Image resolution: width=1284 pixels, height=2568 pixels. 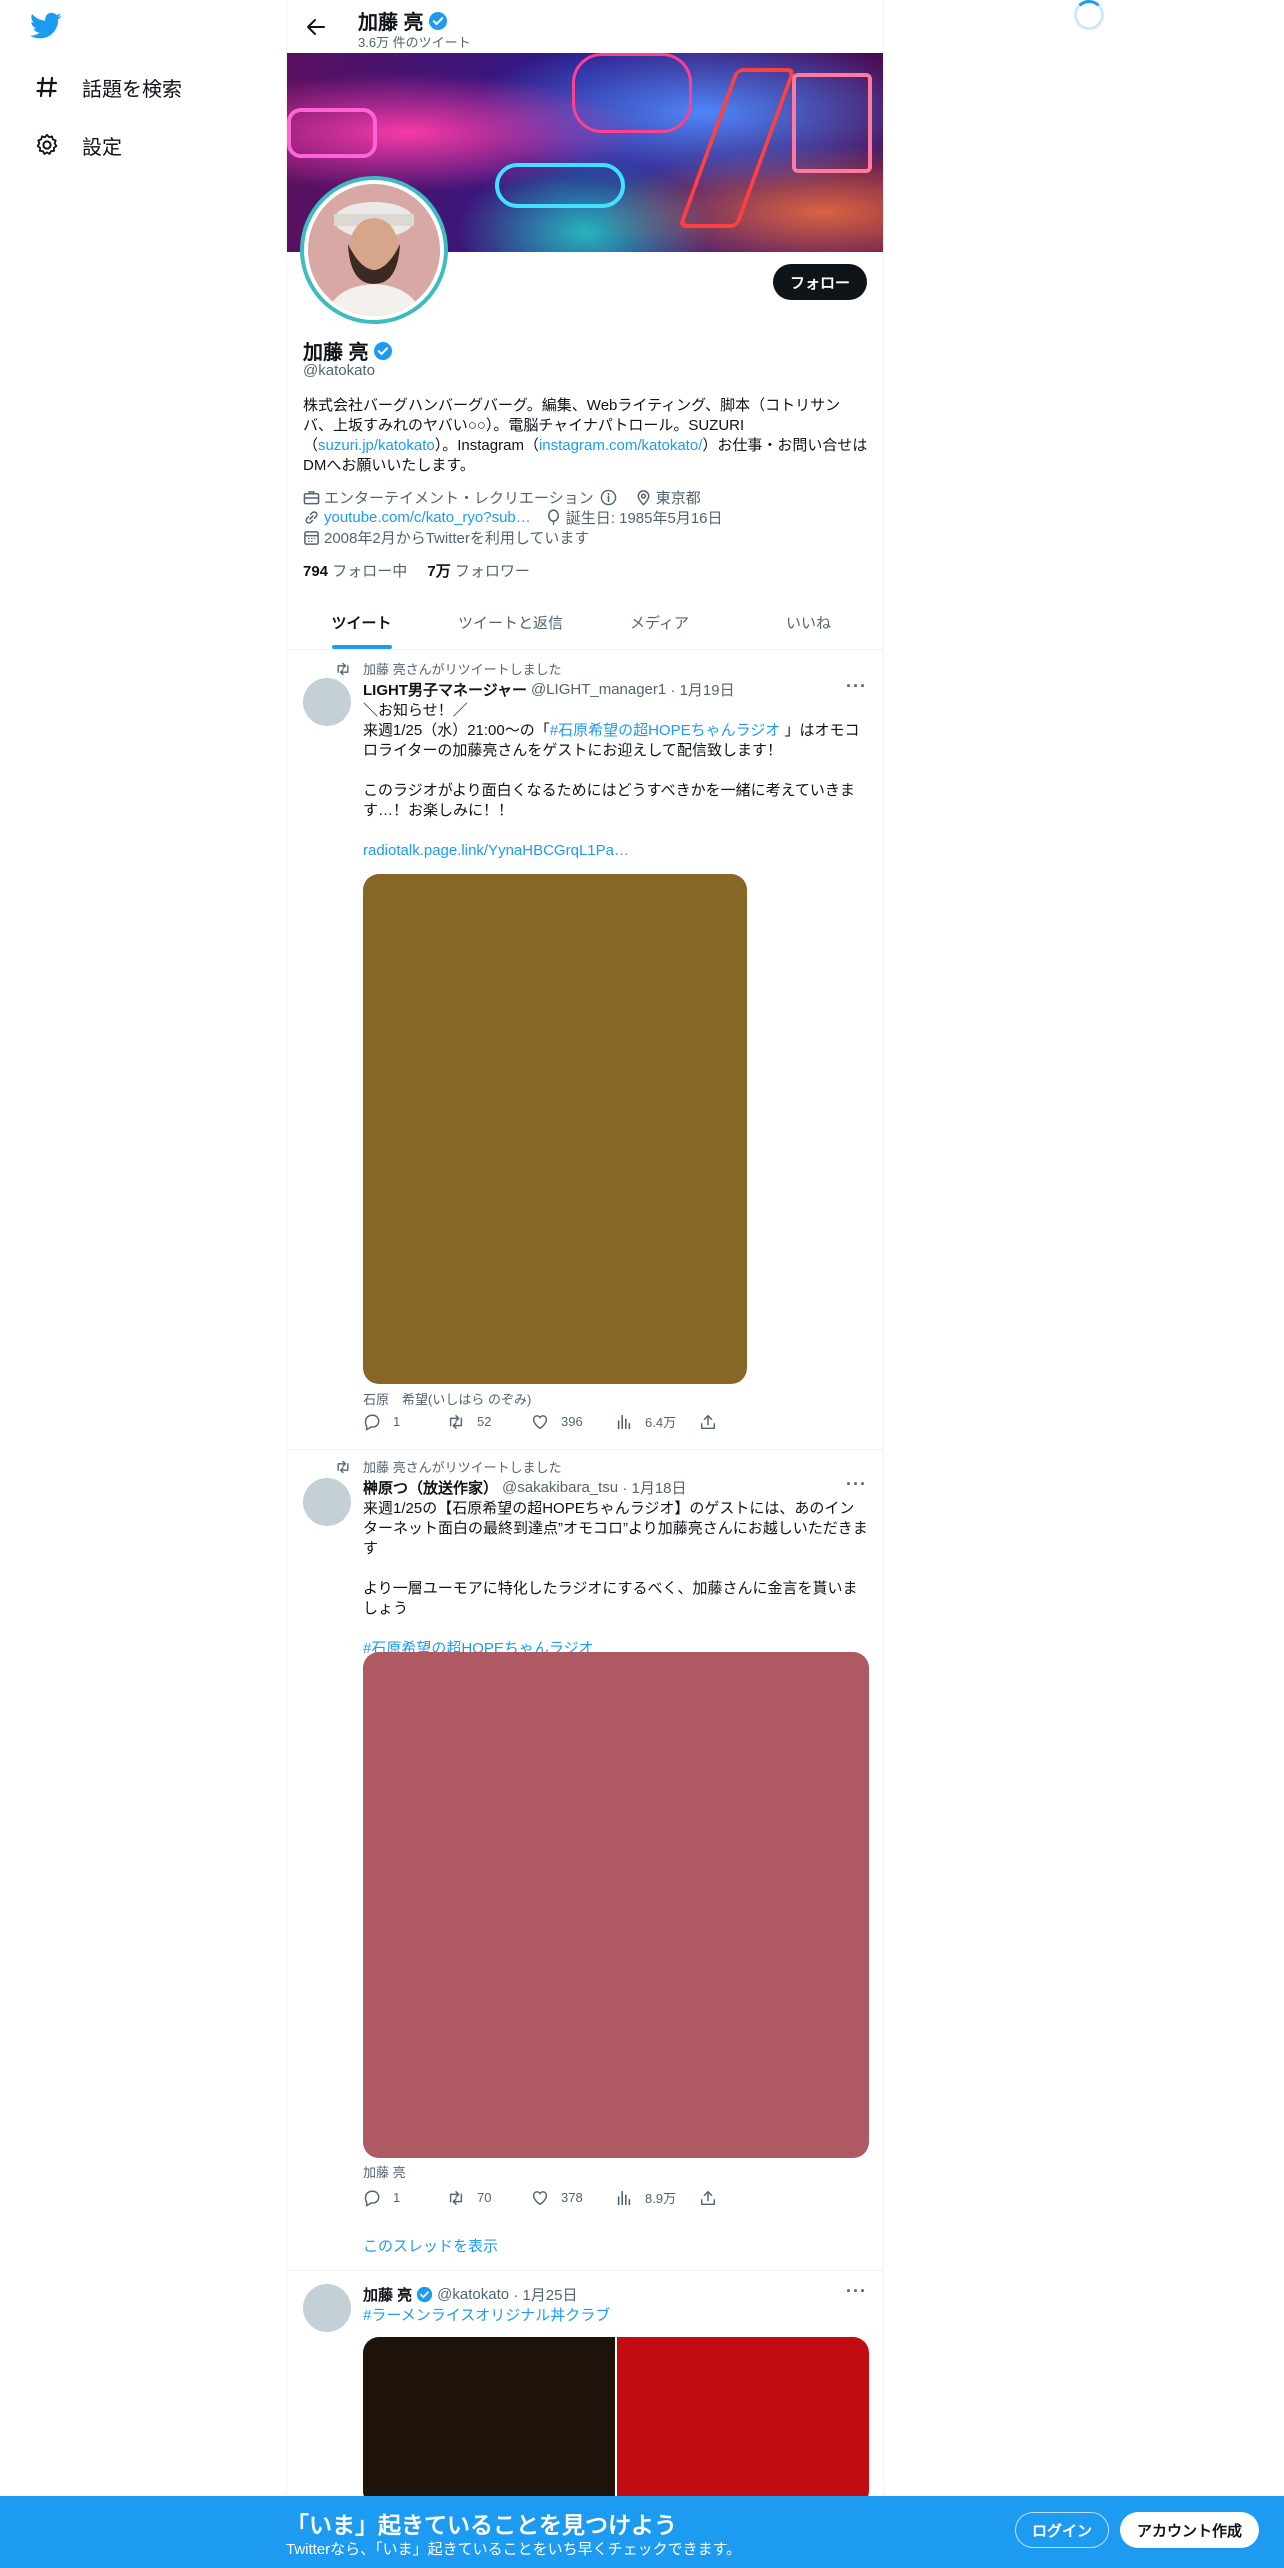 I want to click on bio-link-instagram: instagram.com/katokato/, so click(x=620, y=445).